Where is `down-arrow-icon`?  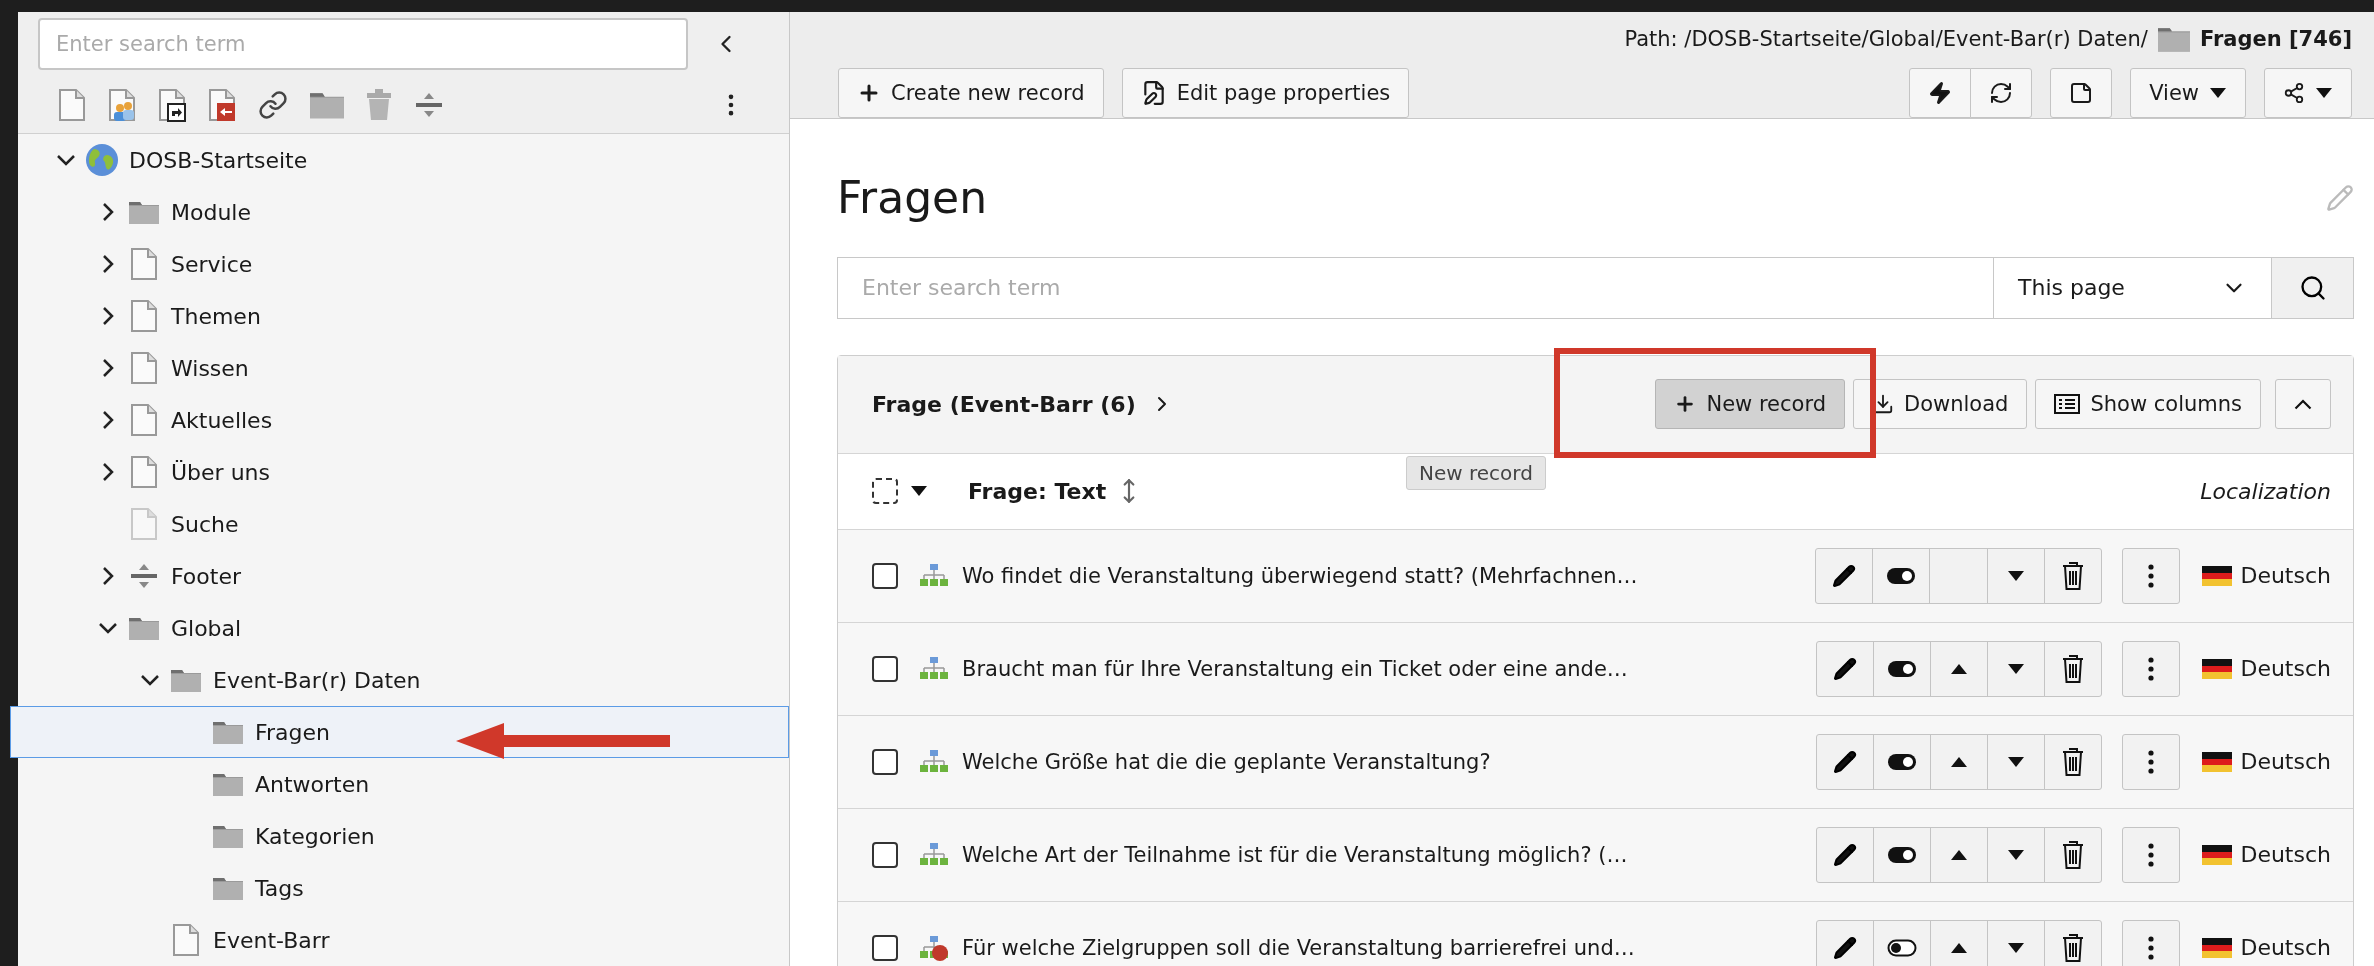 down-arrow-icon is located at coordinates (2016, 947).